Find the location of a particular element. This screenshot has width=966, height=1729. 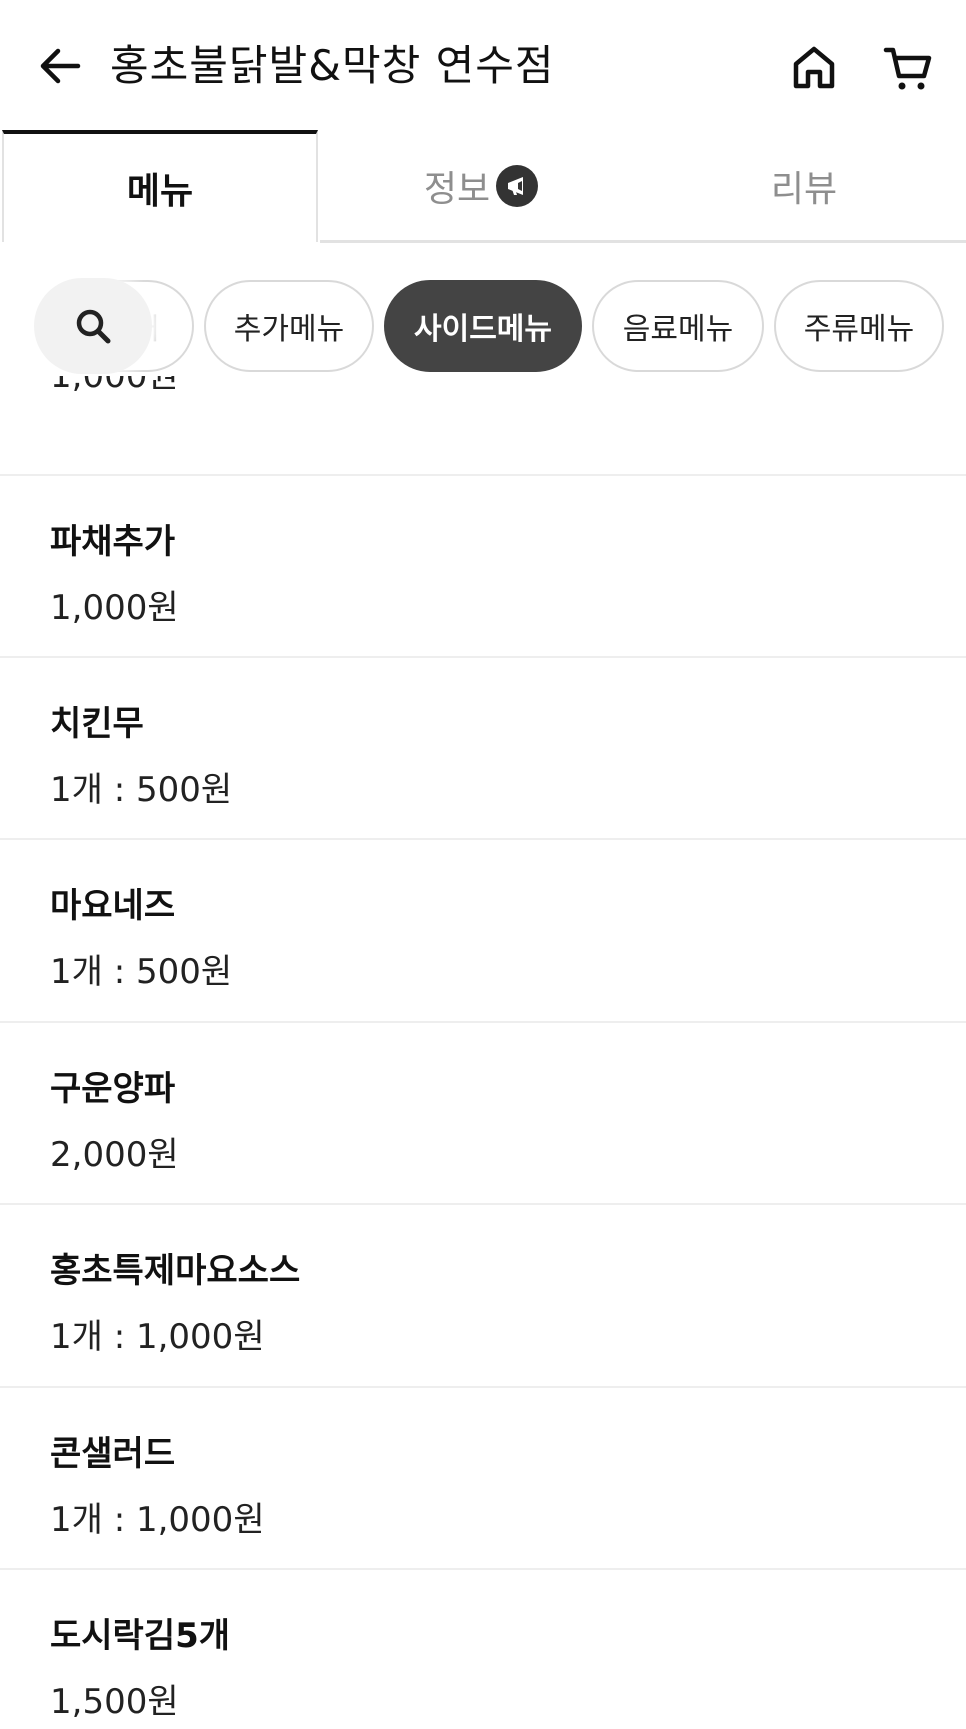

category-chip-extra-menu: 추가메뉴 is located at coordinates (289, 326).